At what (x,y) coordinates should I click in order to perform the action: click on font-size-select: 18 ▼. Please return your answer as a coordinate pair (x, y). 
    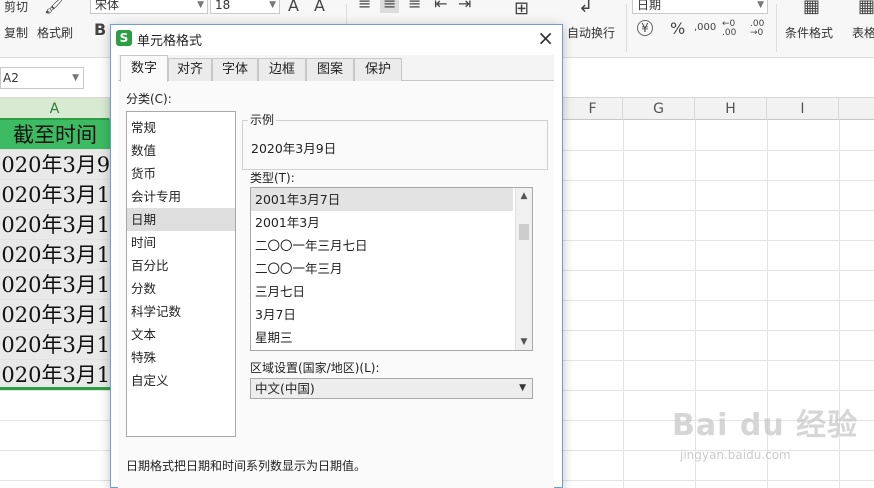
    Looking at the image, I should click on (245, 7).